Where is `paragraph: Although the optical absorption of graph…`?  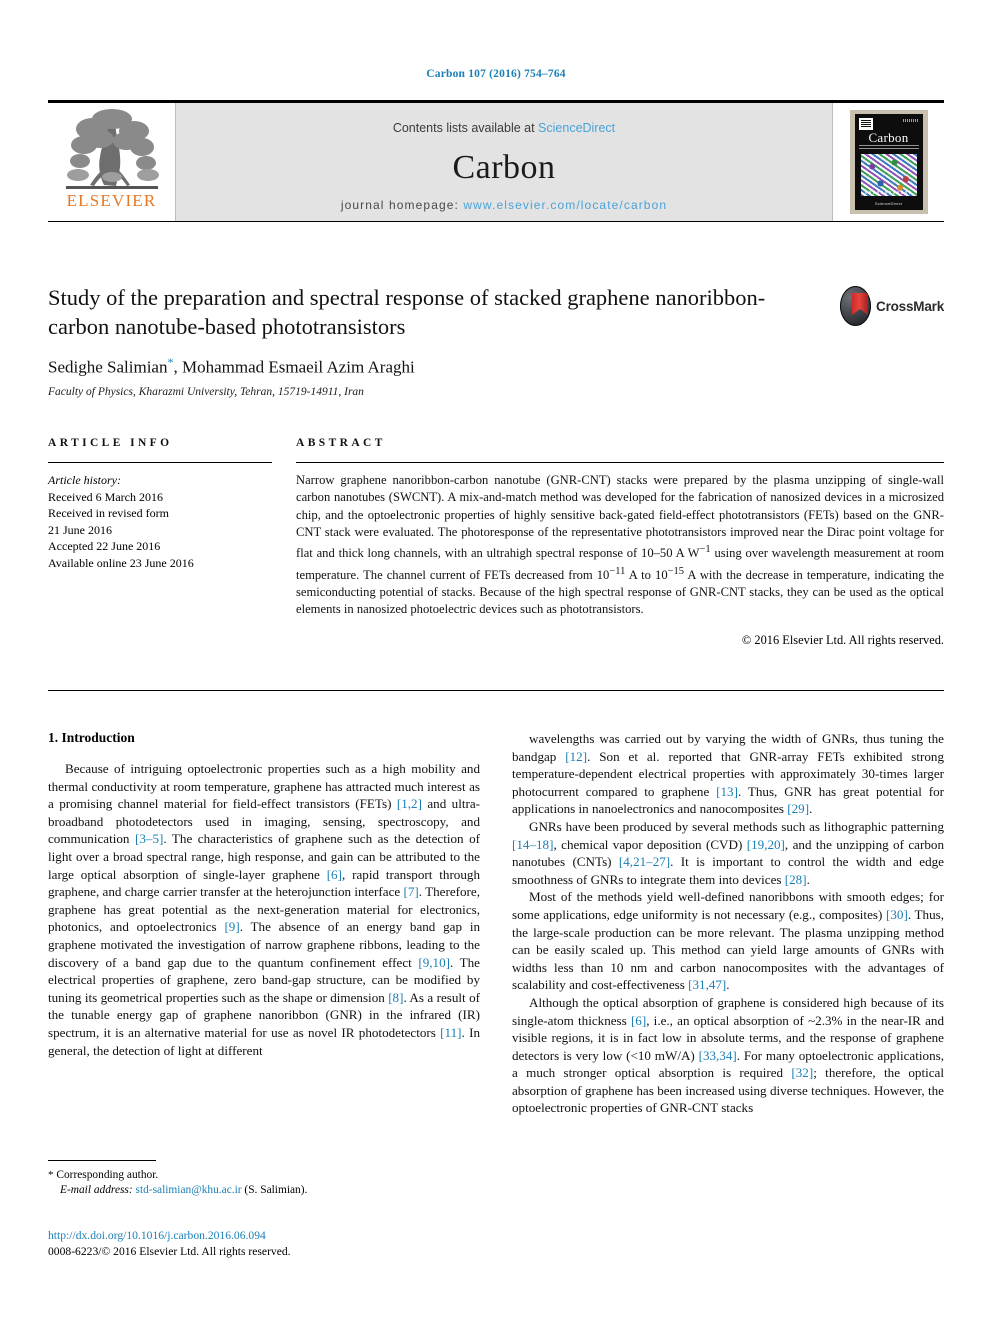
paragraph: Although the optical absorption of graph… is located at coordinates (728, 1055).